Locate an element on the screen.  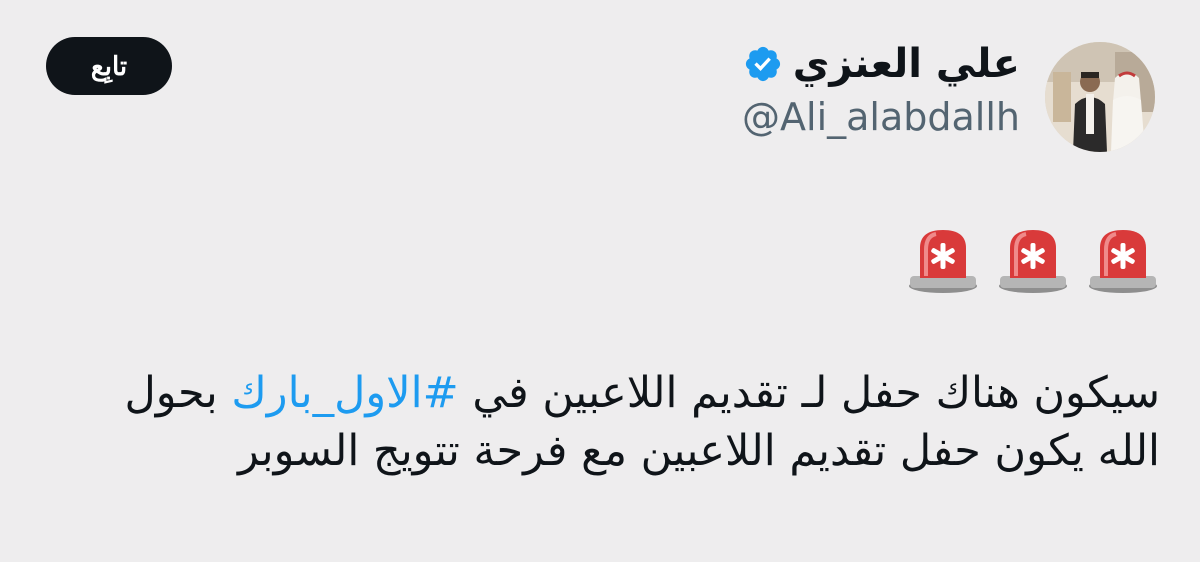
author-name-row: علي العنزي is located at coordinates (881, 64).